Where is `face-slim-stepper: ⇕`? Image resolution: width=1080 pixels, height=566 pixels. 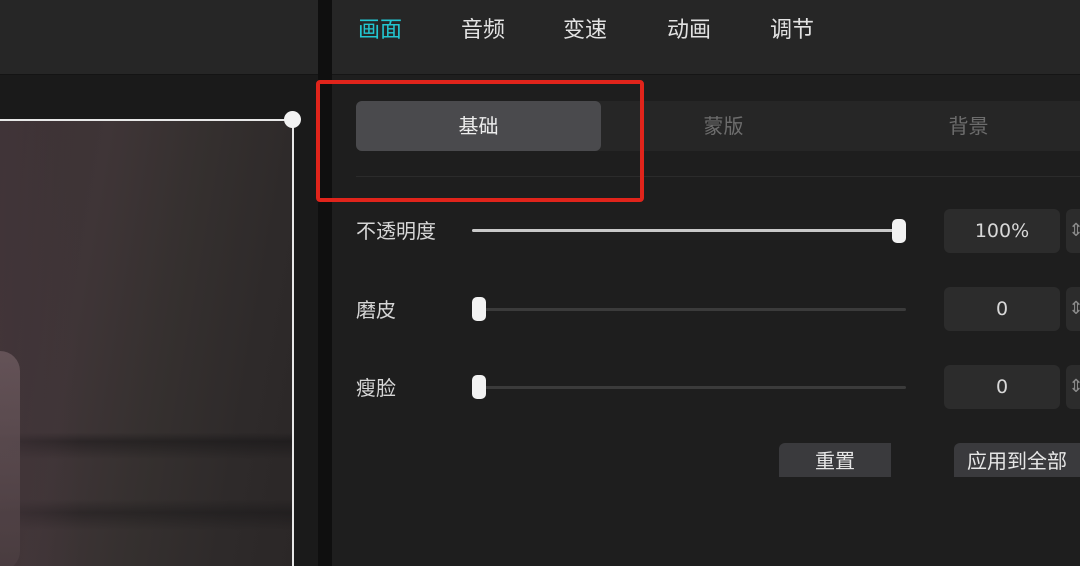 face-slim-stepper: ⇕ is located at coordinates (1073, 387).